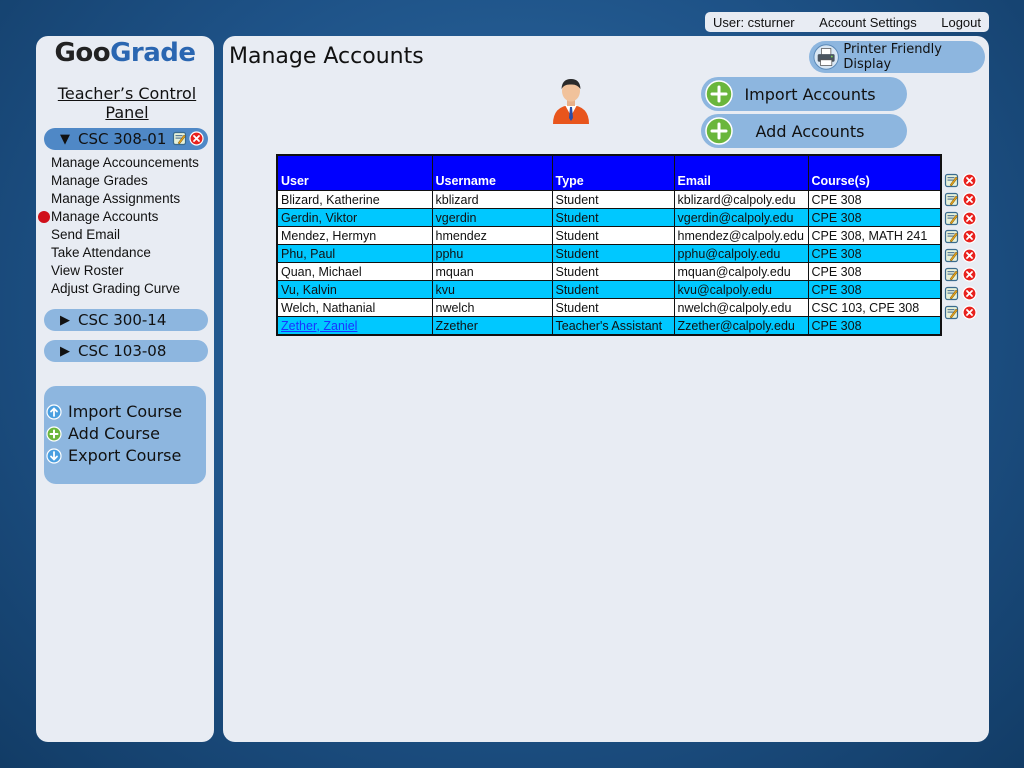 The image size is (1024, 768). Describe the element at coordinates (125, 181) in the screenshot. I see `menu-item-manage-grades: Manage Grades` at that location.